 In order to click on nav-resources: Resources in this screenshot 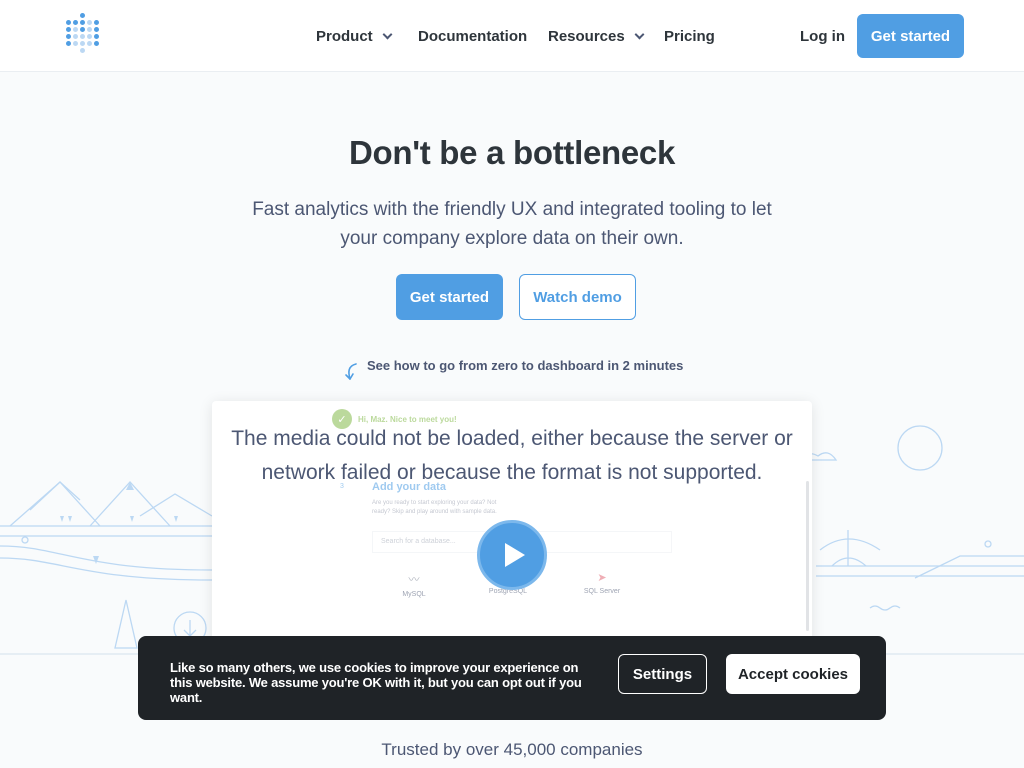, I will do `click(596, 36)`.